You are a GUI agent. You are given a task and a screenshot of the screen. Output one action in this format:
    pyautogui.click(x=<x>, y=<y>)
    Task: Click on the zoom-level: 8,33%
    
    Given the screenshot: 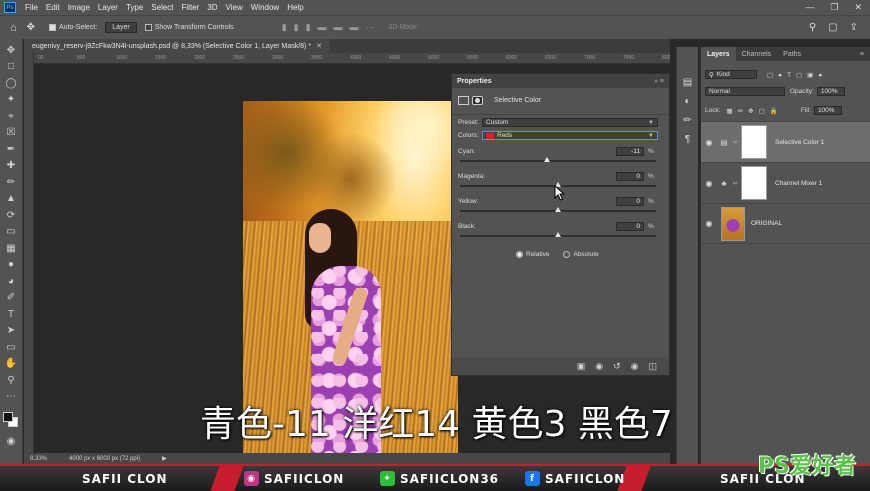 What is the action you would take?
    pyautogui.click(x=38, y=459)
    